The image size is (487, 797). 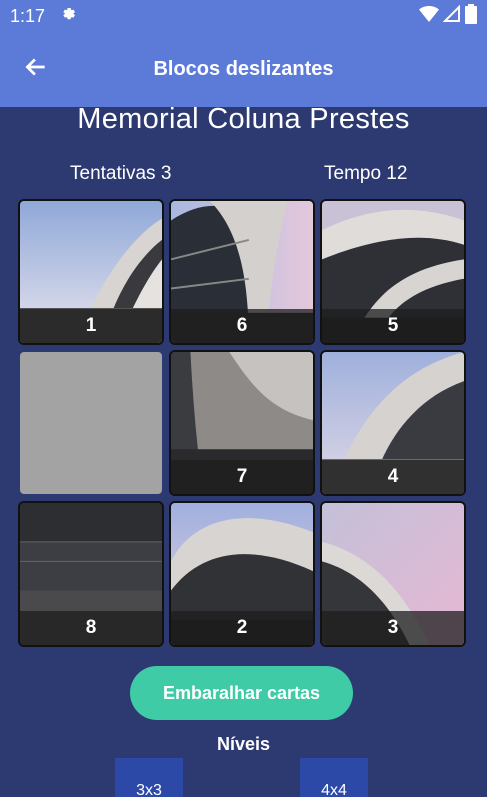 I want to click on puzzle-tile: 3, so click(x=393, y=574).